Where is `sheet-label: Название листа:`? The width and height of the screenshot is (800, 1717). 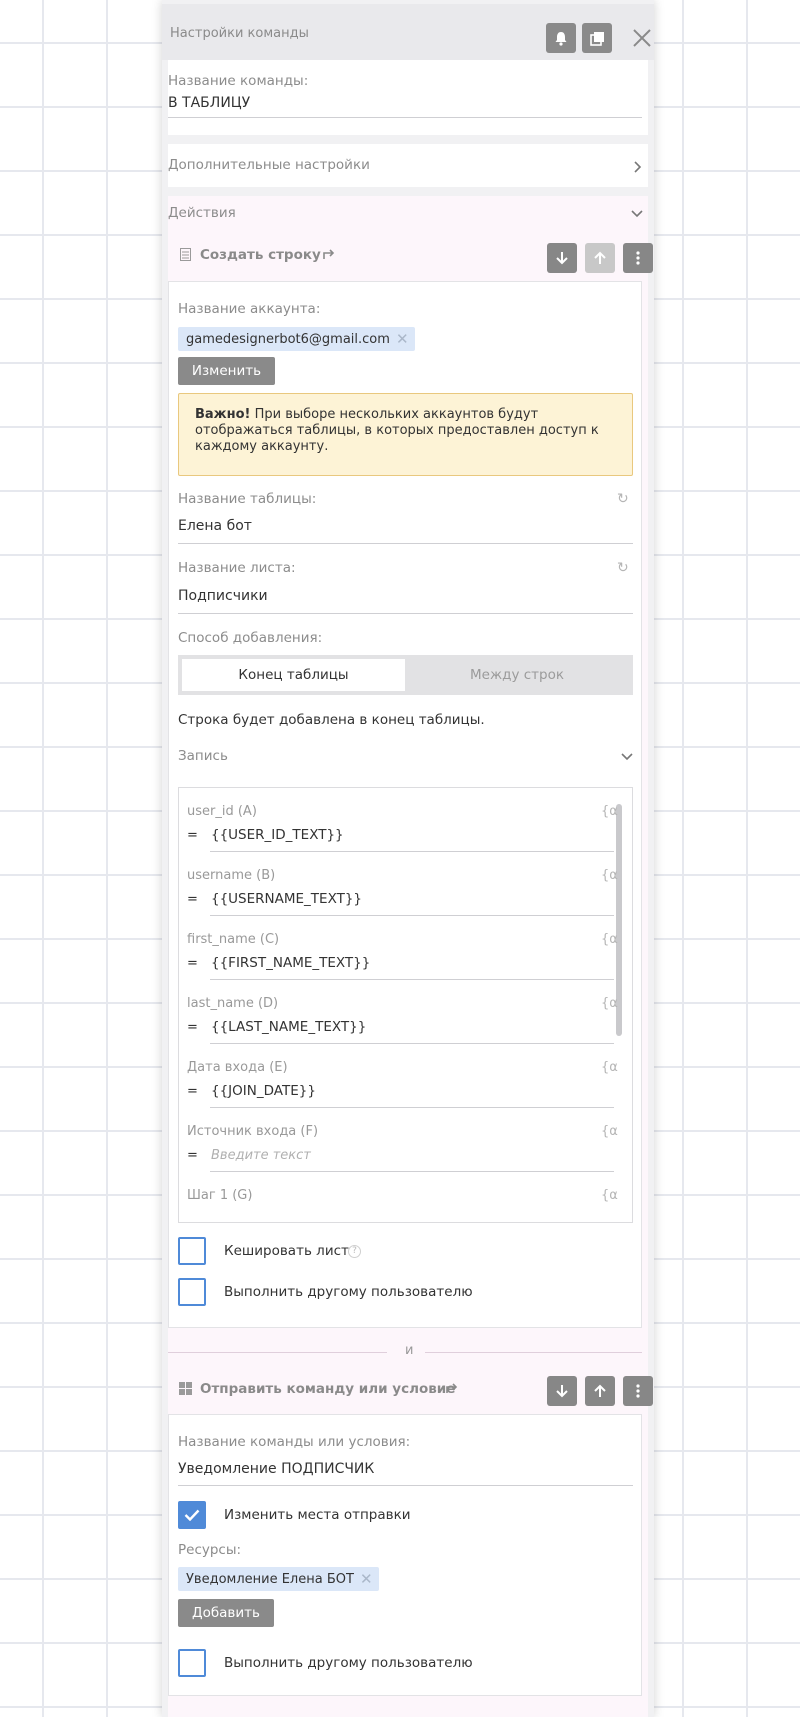 sheet-label: Название листа: is located at coordinates (237, 568).